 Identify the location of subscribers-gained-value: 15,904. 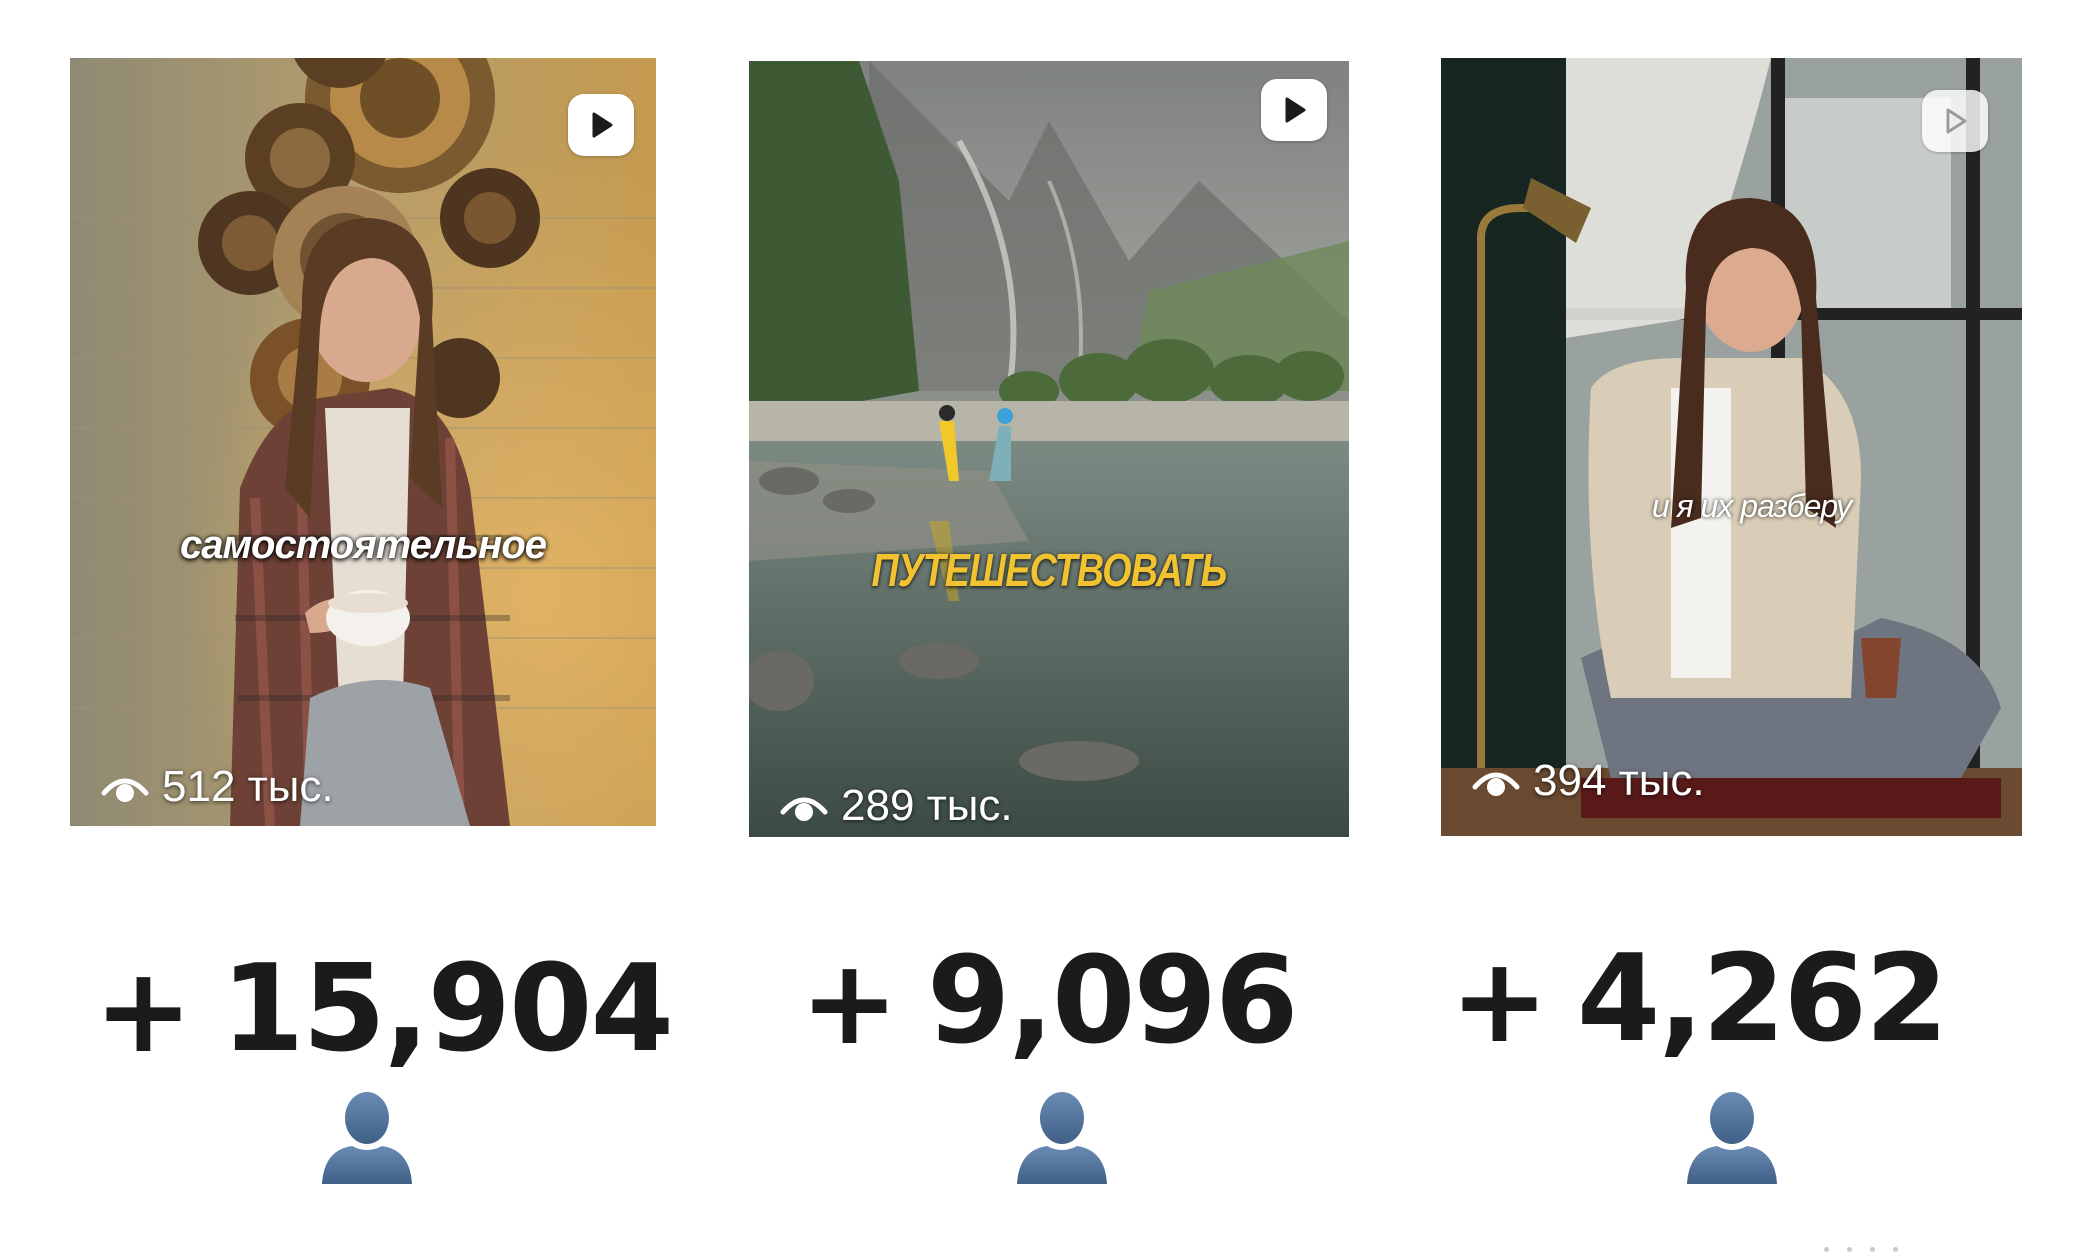
(447, 1009).